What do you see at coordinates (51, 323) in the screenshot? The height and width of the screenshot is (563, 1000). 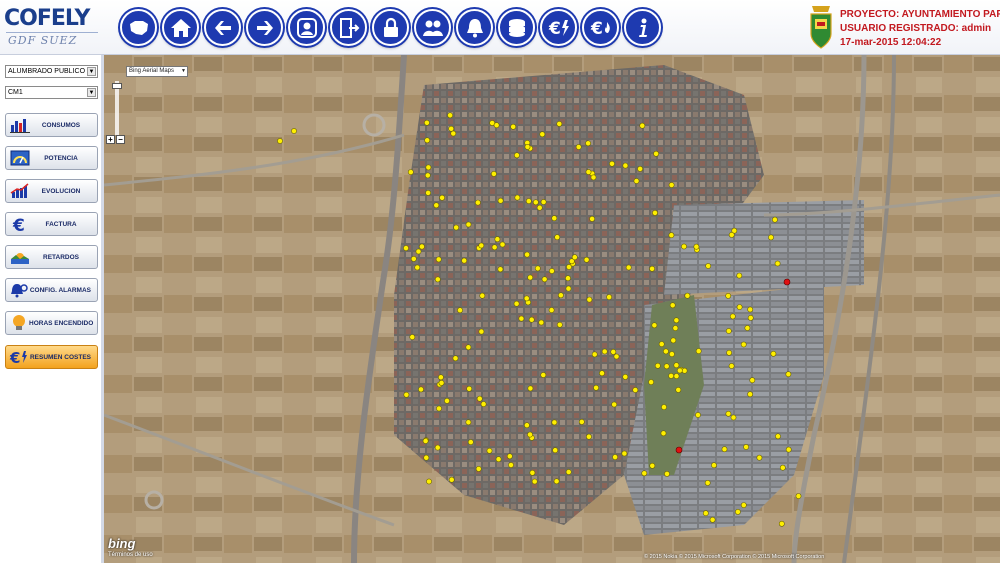 I see `horas-encendido-button: HORAS ENCENDIDO` at bounding box center [51, 323].